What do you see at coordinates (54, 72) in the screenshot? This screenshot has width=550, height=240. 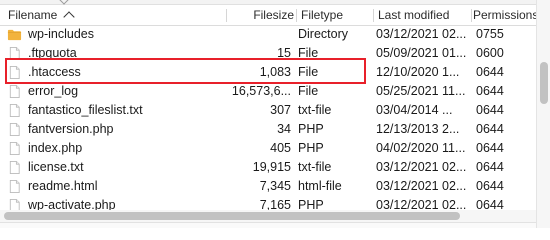 I see `file-name: .htaccess` at bounding box center [54, 72].